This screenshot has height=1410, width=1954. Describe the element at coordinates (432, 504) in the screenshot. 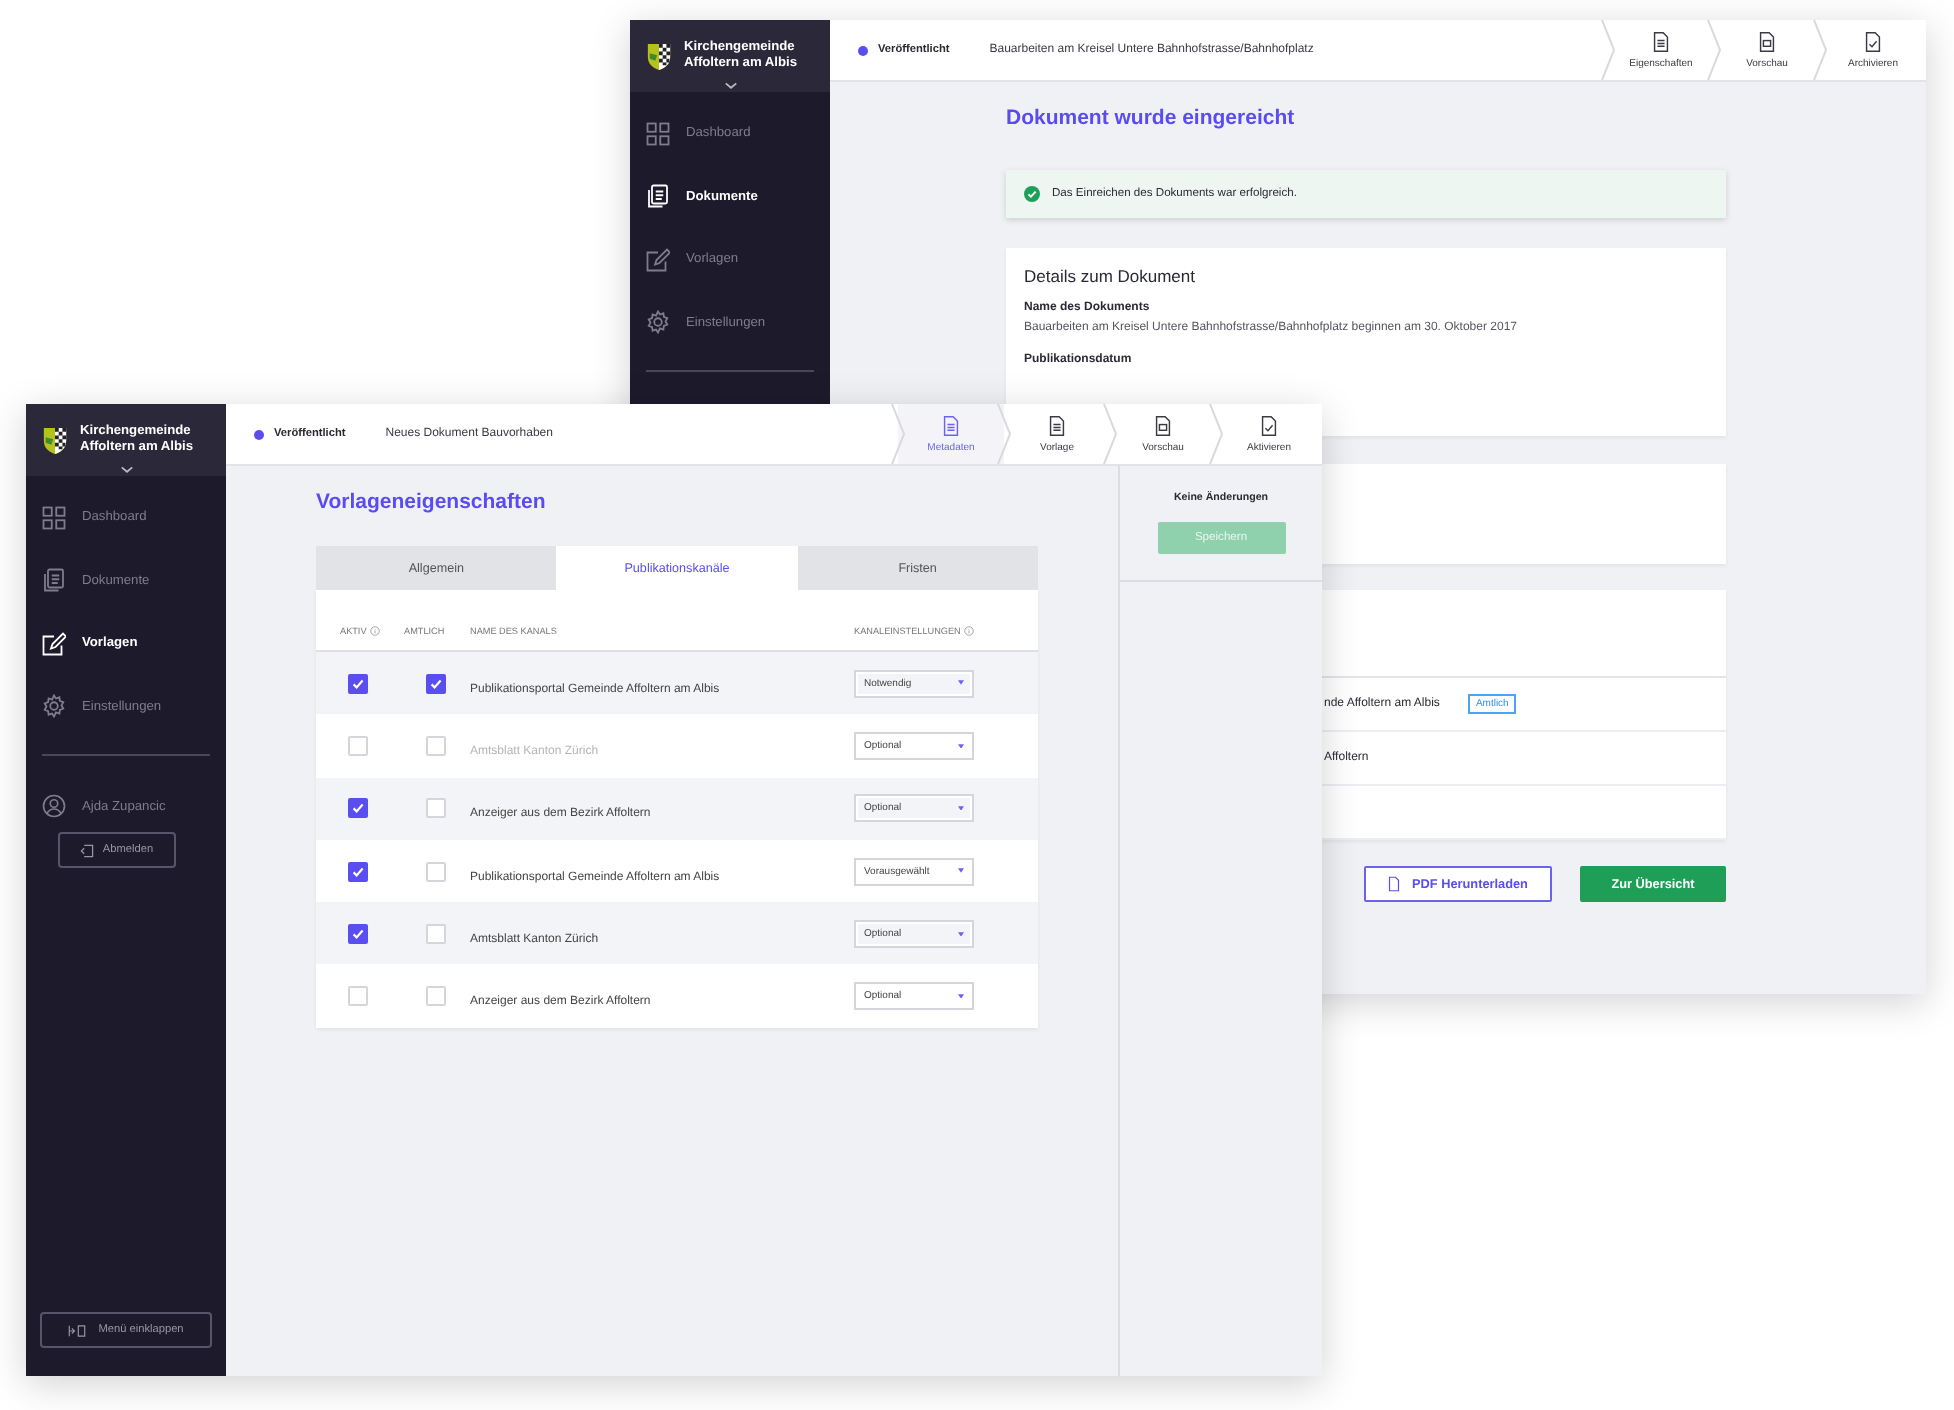

I see `page-heading: Vorlageneigenschaften` at that location.